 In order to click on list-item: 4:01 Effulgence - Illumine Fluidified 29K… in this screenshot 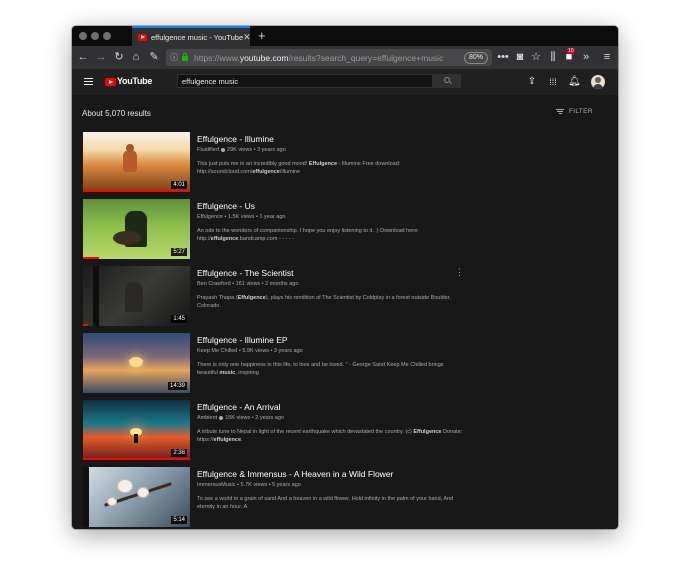, I will do `click(308, 162)`.